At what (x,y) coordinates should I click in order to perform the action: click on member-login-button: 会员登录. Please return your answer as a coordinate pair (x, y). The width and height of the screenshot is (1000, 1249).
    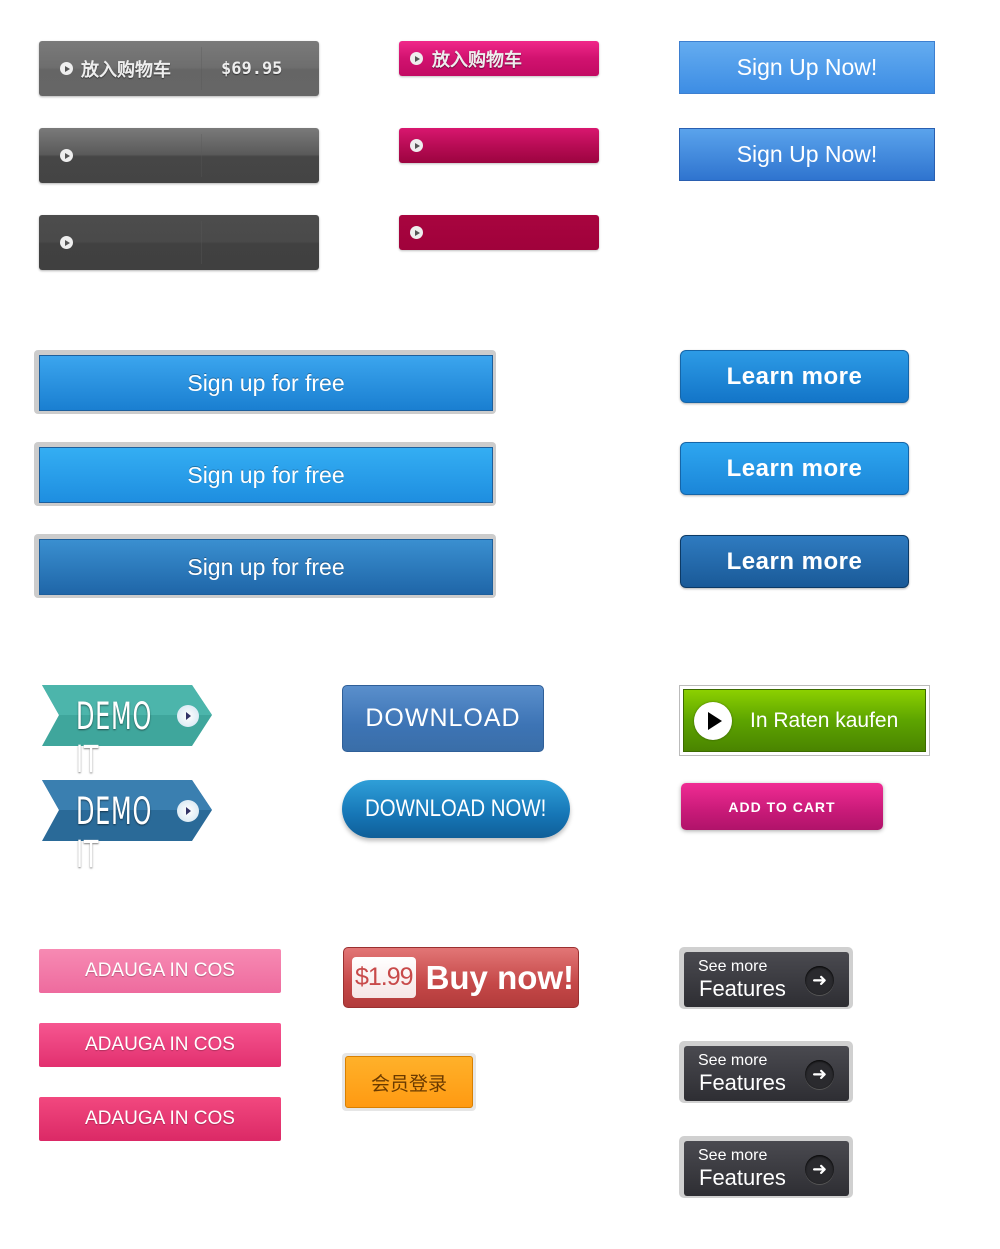
    Looking at the image, I should click on (409, 1082).